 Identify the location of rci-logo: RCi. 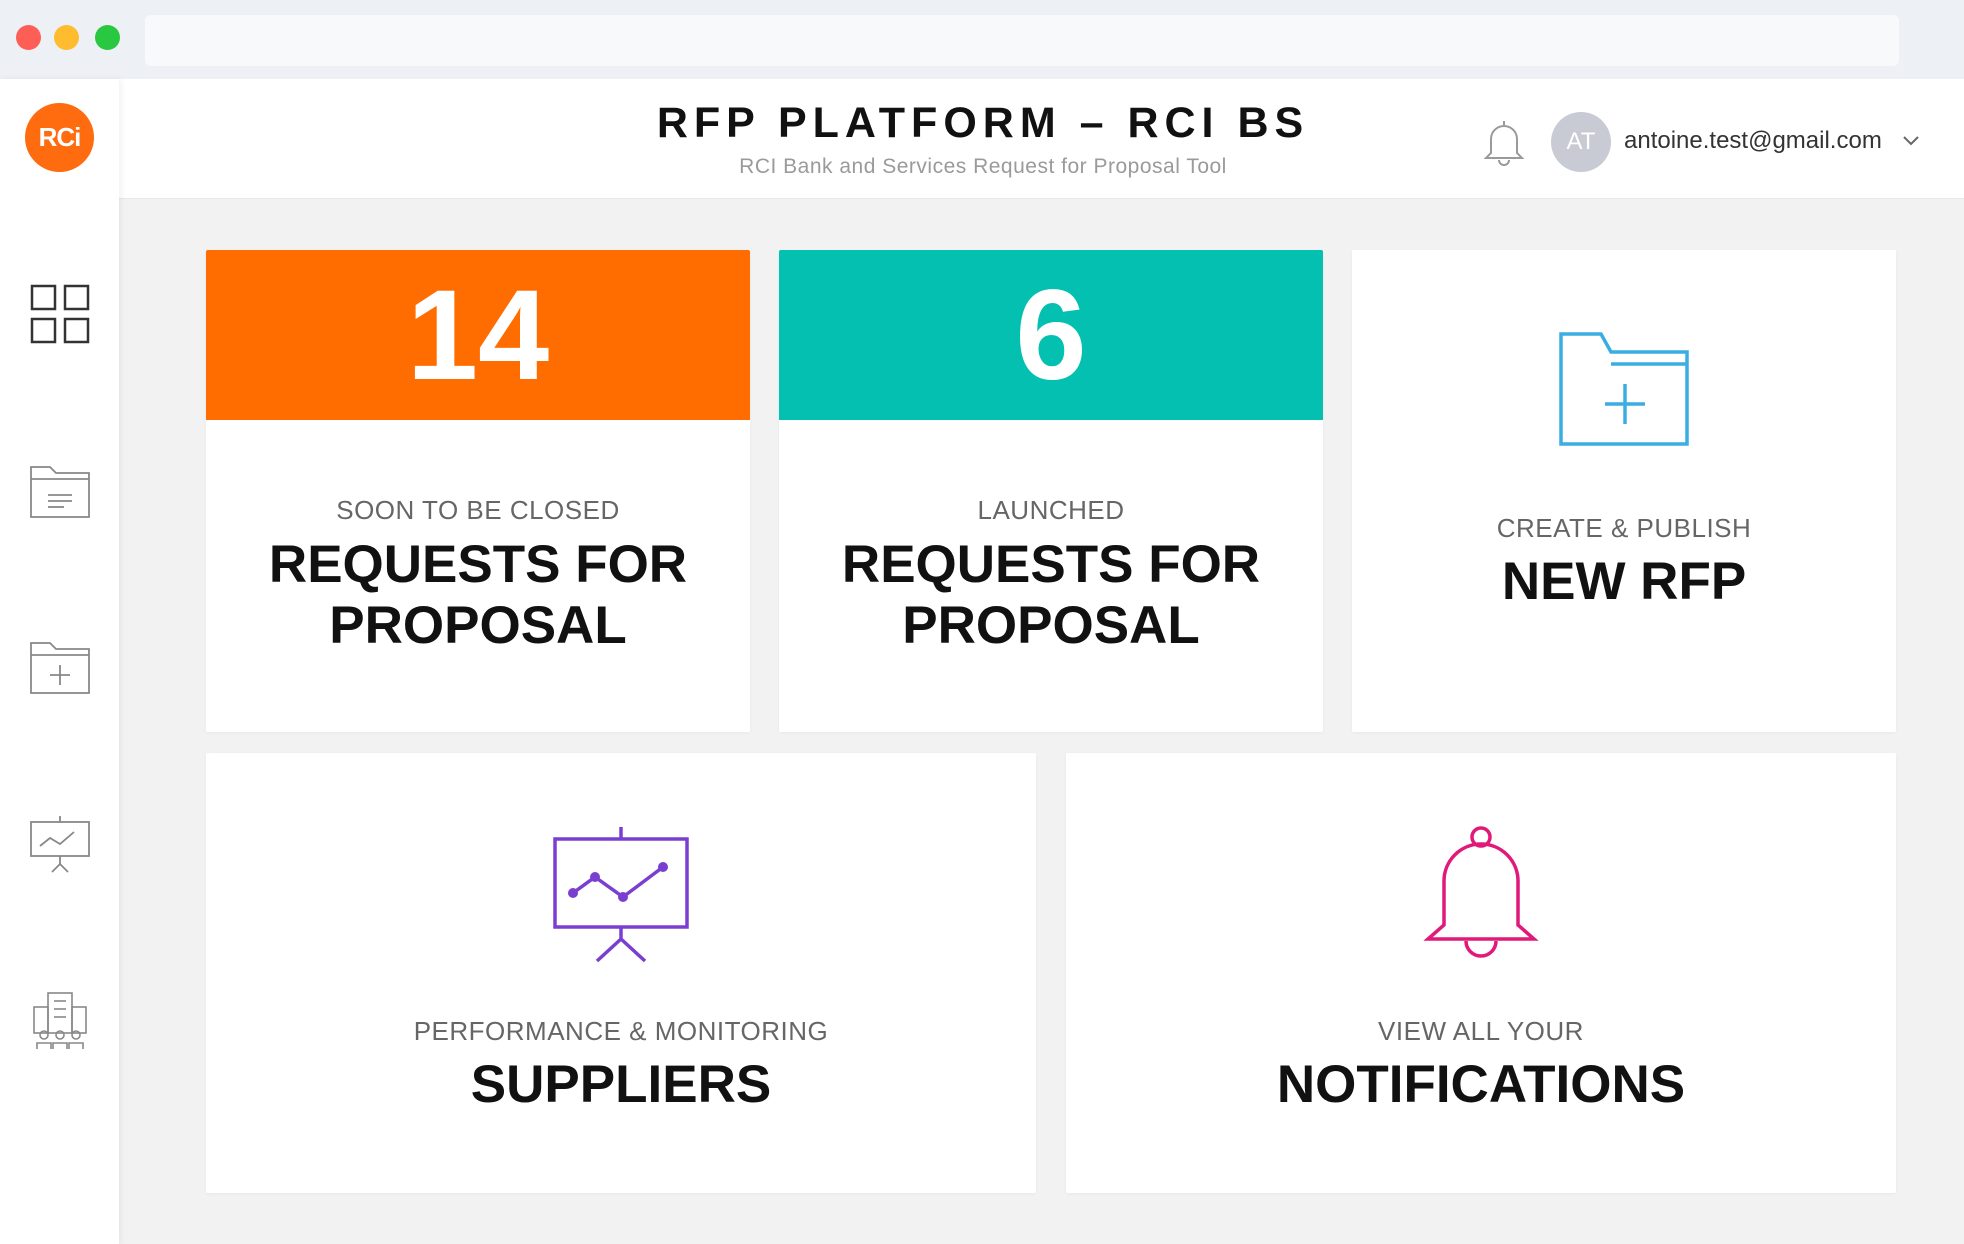
(59, 137).